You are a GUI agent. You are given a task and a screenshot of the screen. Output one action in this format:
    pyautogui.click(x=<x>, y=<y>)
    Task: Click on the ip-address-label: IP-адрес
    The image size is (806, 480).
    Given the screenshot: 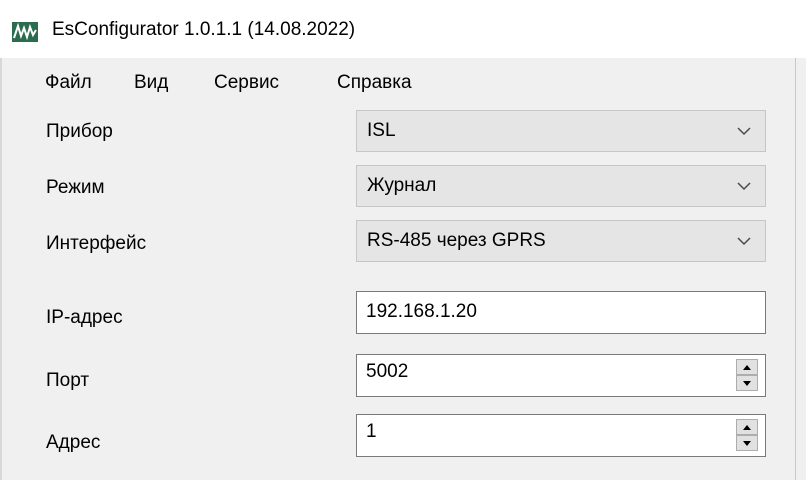 What is the action you would take?
    pyautogui.click(x=84, y=317)
    